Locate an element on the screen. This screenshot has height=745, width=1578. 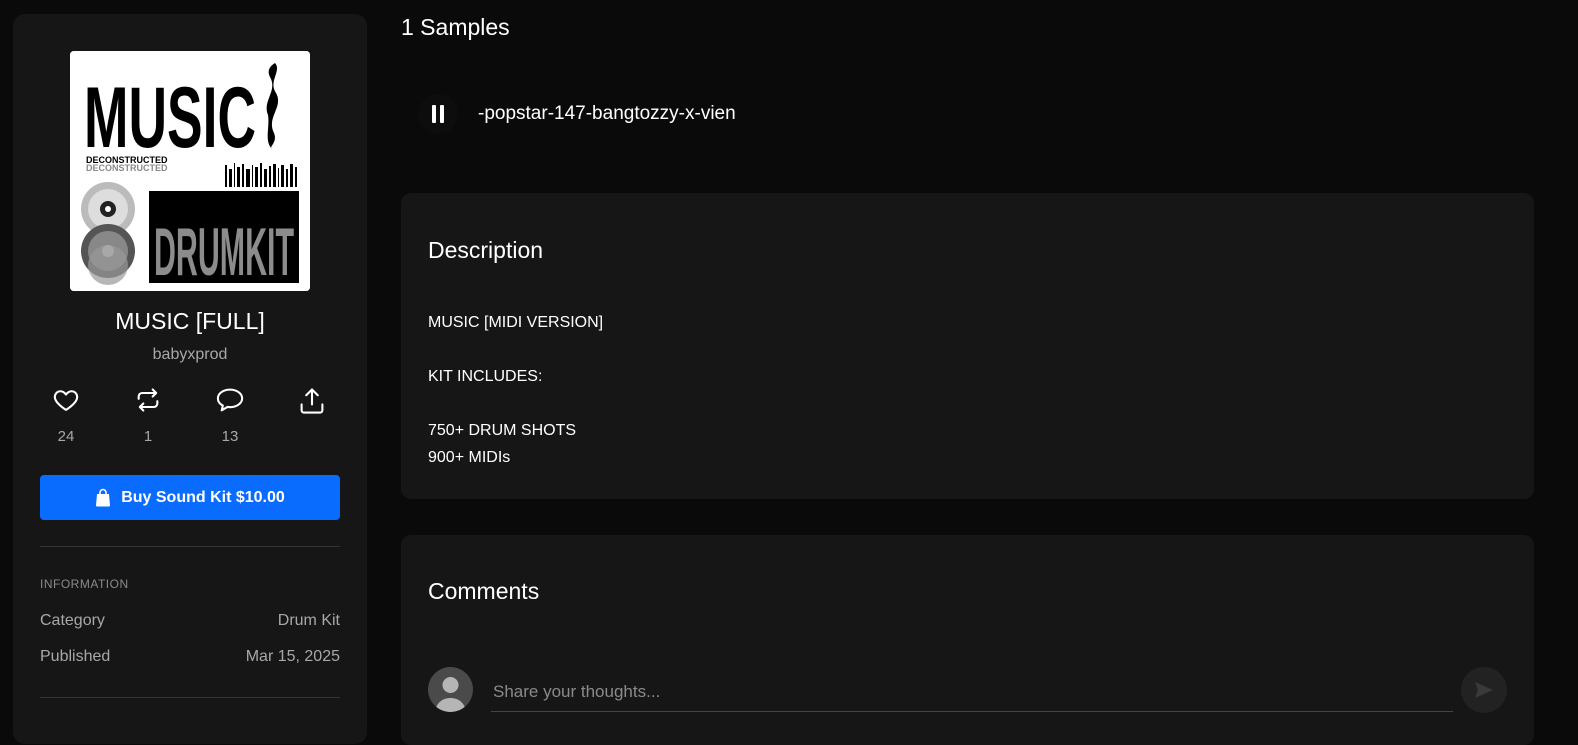
information-heading: INFORMATION is located at coordinates (84, 584).